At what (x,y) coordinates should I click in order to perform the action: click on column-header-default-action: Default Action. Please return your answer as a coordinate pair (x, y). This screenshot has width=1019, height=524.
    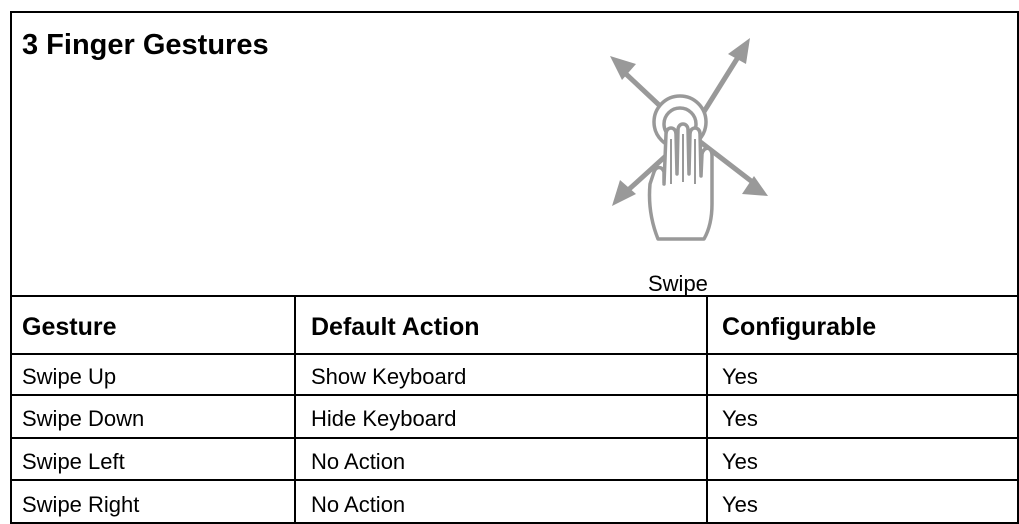
    Looking at the image, I should click on (395, 327).